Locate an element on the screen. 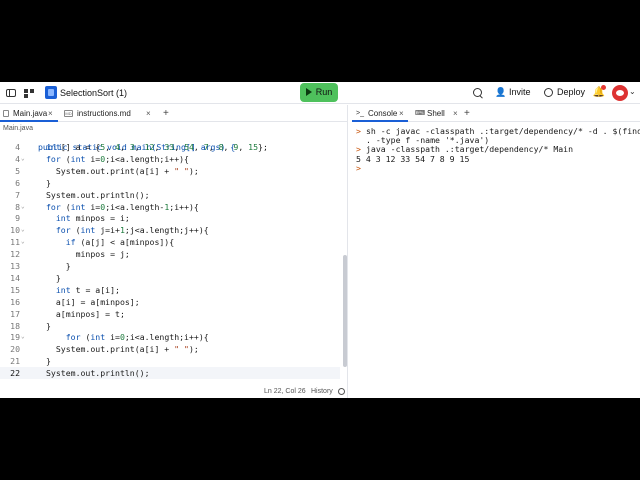  run-button: Run is located at coordinates (319, 92).